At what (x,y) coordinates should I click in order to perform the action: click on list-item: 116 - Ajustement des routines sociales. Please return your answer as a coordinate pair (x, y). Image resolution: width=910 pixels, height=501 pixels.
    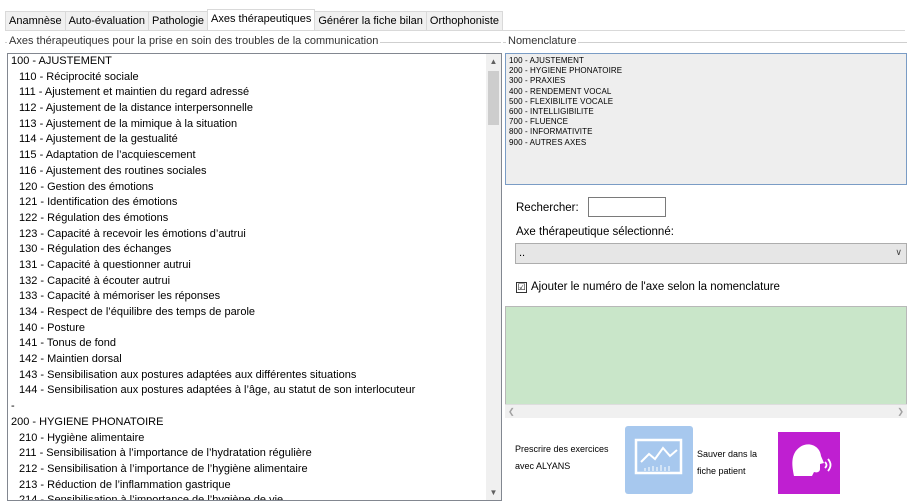
    Looking at the image, I should click on (254, 172).